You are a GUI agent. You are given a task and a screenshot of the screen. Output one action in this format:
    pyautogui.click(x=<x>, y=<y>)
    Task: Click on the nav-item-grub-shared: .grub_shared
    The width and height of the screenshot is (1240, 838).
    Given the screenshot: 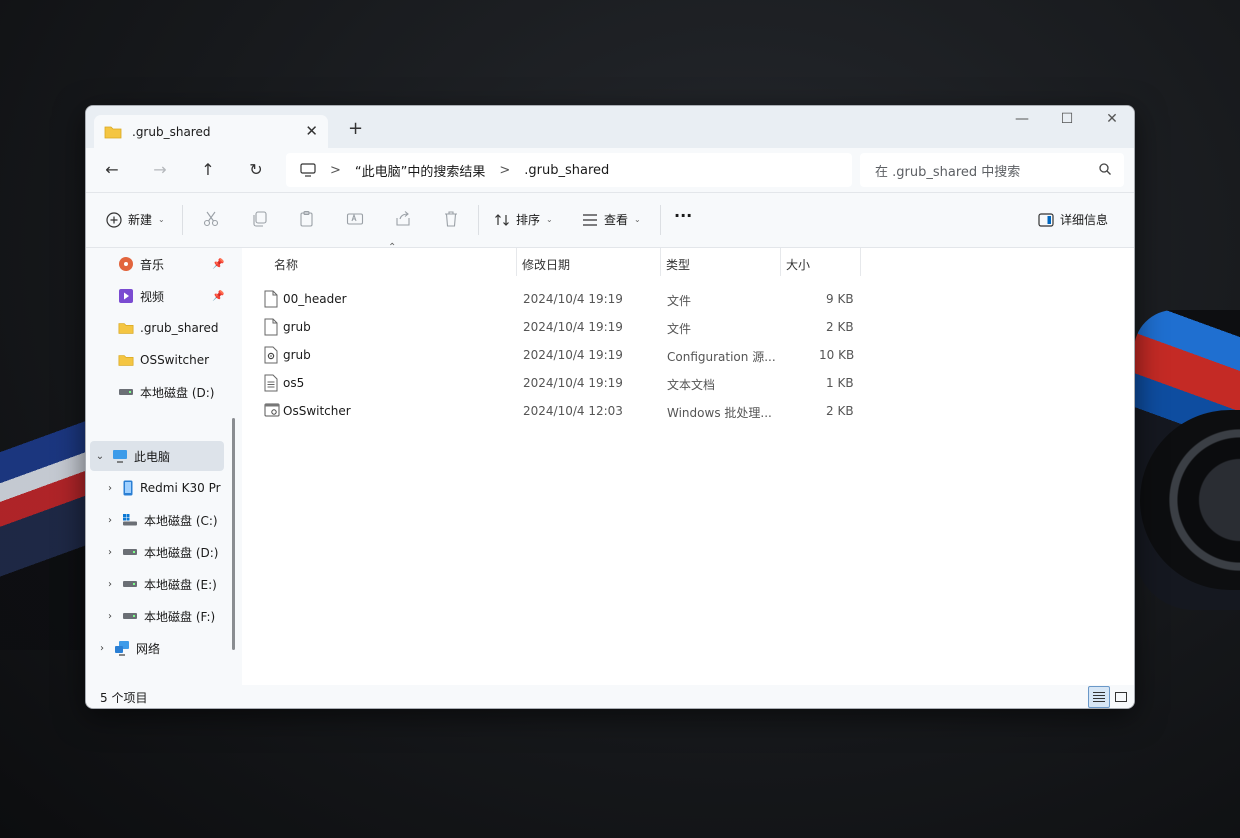 What is the action you would take?
    pyautogui.click(x=168, y=328)
    